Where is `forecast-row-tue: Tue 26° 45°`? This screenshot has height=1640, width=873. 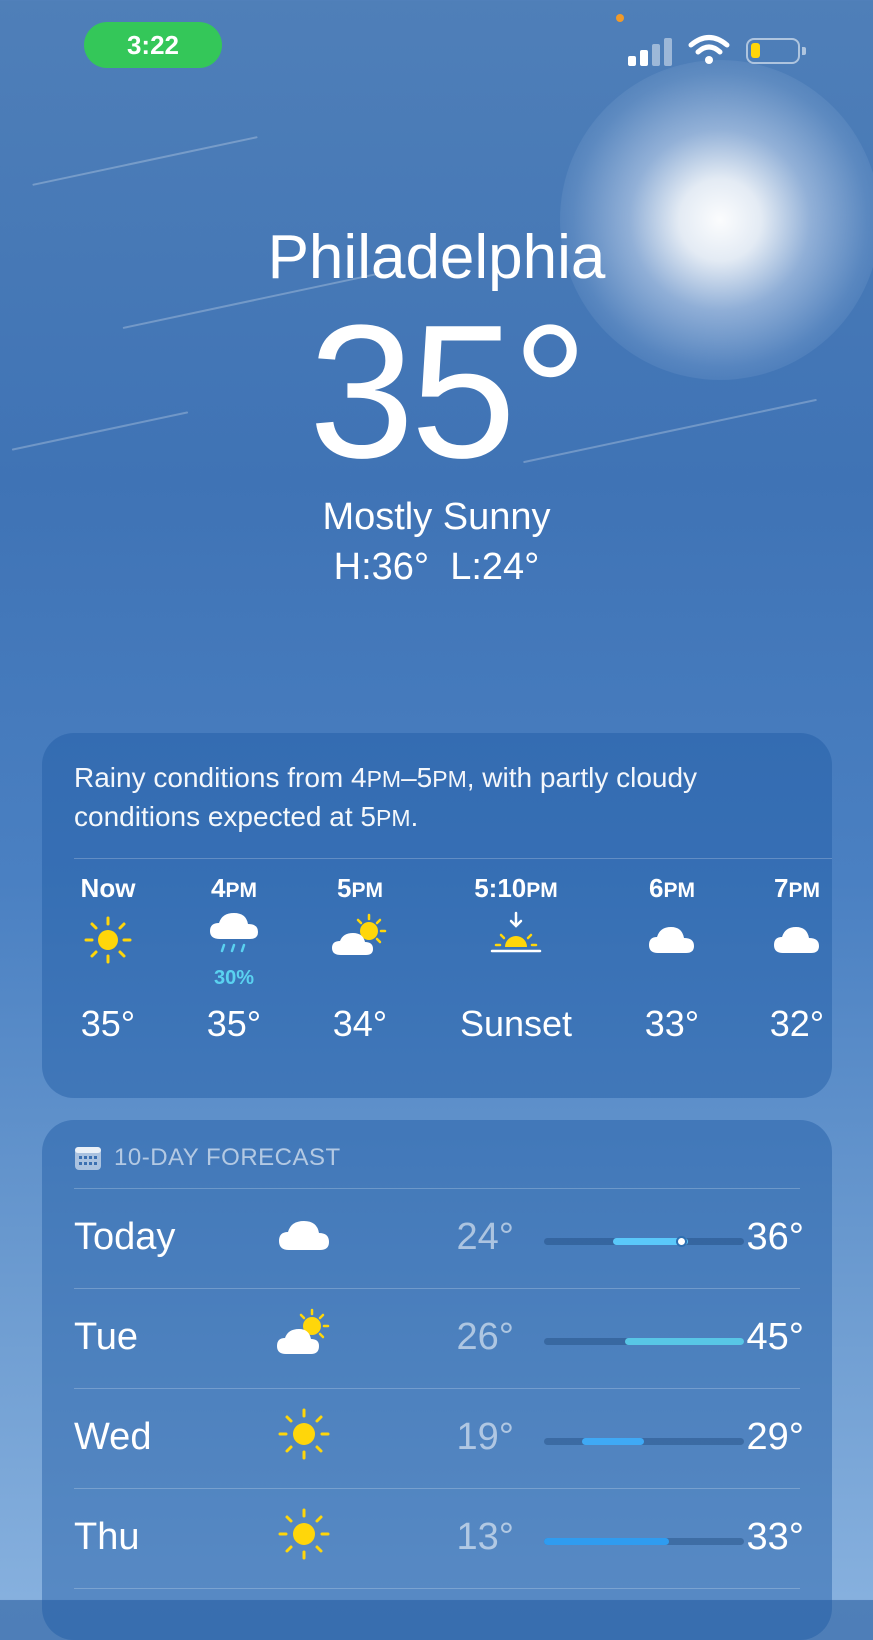 forecast-row-tue: Tue 26° 45° is located at coordinates (439, 1338).